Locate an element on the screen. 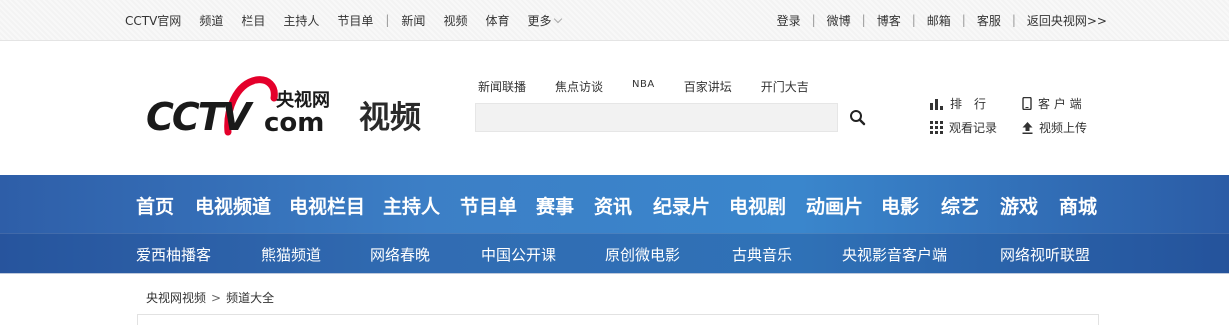 The height and width of the screenshot is (325, 1229). top-link-channels: 频道 is located at coordinates (211, 20).